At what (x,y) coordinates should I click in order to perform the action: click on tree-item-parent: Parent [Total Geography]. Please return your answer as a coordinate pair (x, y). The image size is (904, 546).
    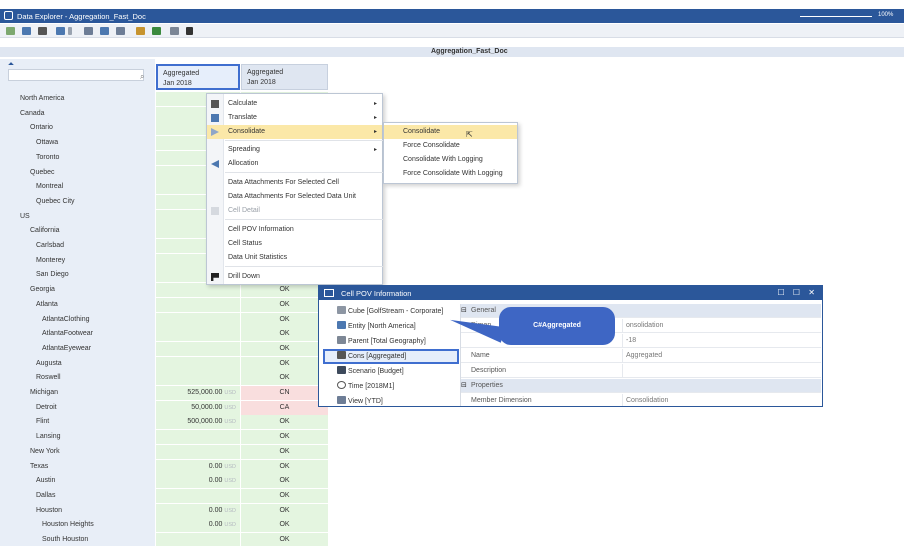
    Looking at the image, I should click on (391, 341).